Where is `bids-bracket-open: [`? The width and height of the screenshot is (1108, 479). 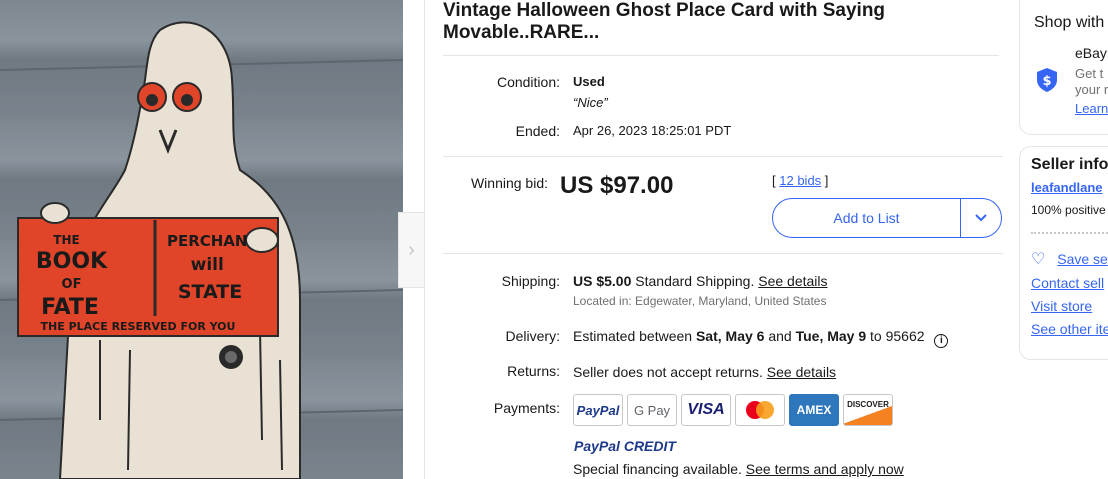
bids-bracket-open: [ is located at coordinates (774, 180).